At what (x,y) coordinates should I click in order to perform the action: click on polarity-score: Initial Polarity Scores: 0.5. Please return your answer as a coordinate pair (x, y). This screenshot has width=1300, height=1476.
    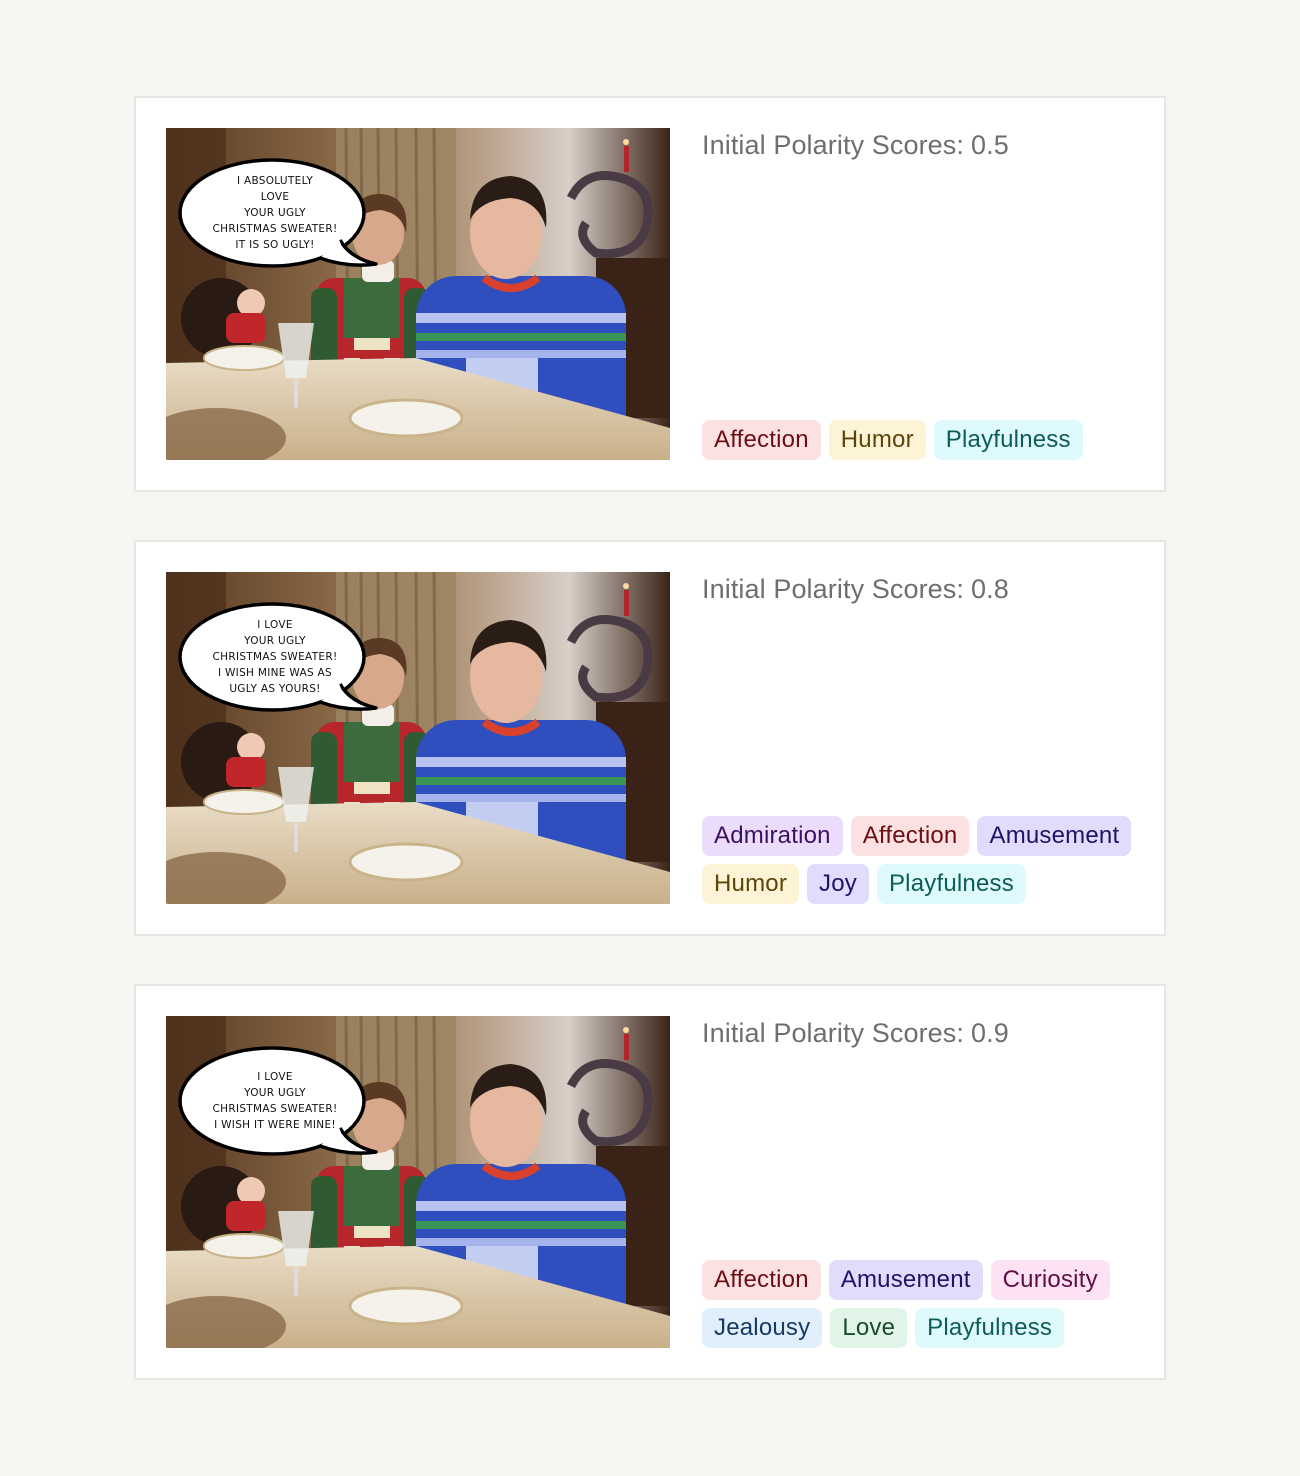
    Looking at the image, I should click on (922, 145).